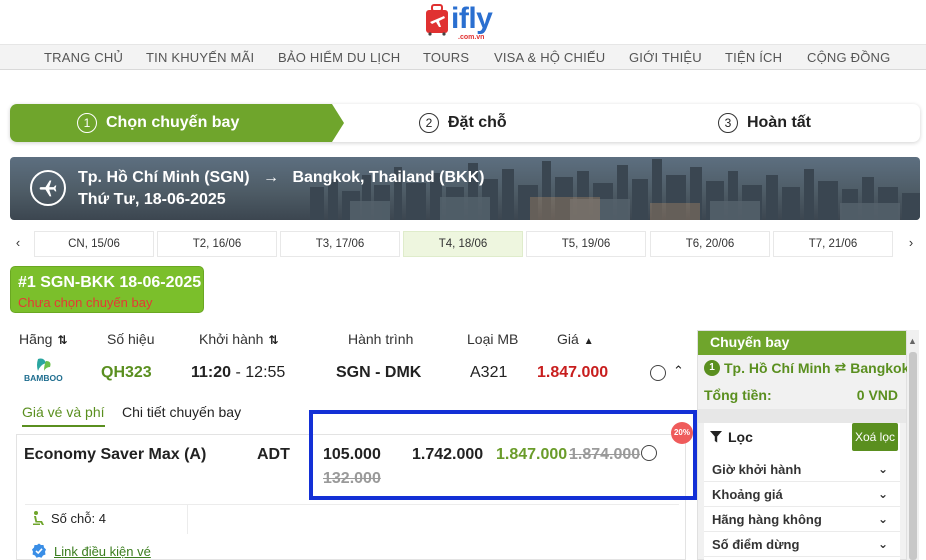 The height and width of the screenshot is (560, 926). What do you see at coordinates (429, 123) in the screenshot?
I see `step-number: 2` at bounding box center [429, 123].